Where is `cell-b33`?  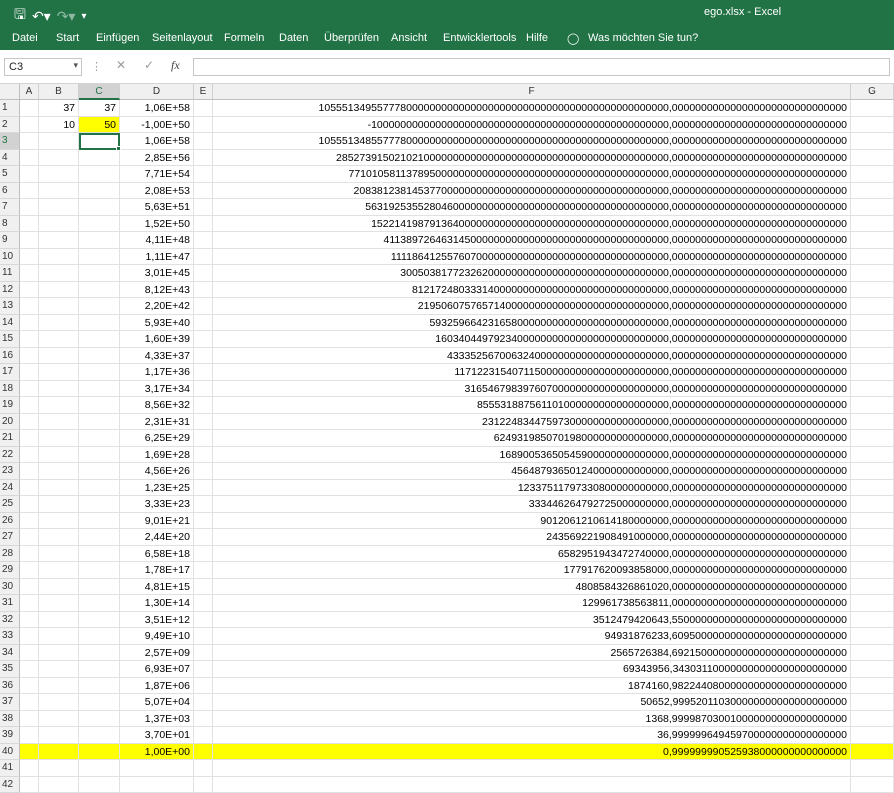 cell-b33 is located at coordinates (59, 636).